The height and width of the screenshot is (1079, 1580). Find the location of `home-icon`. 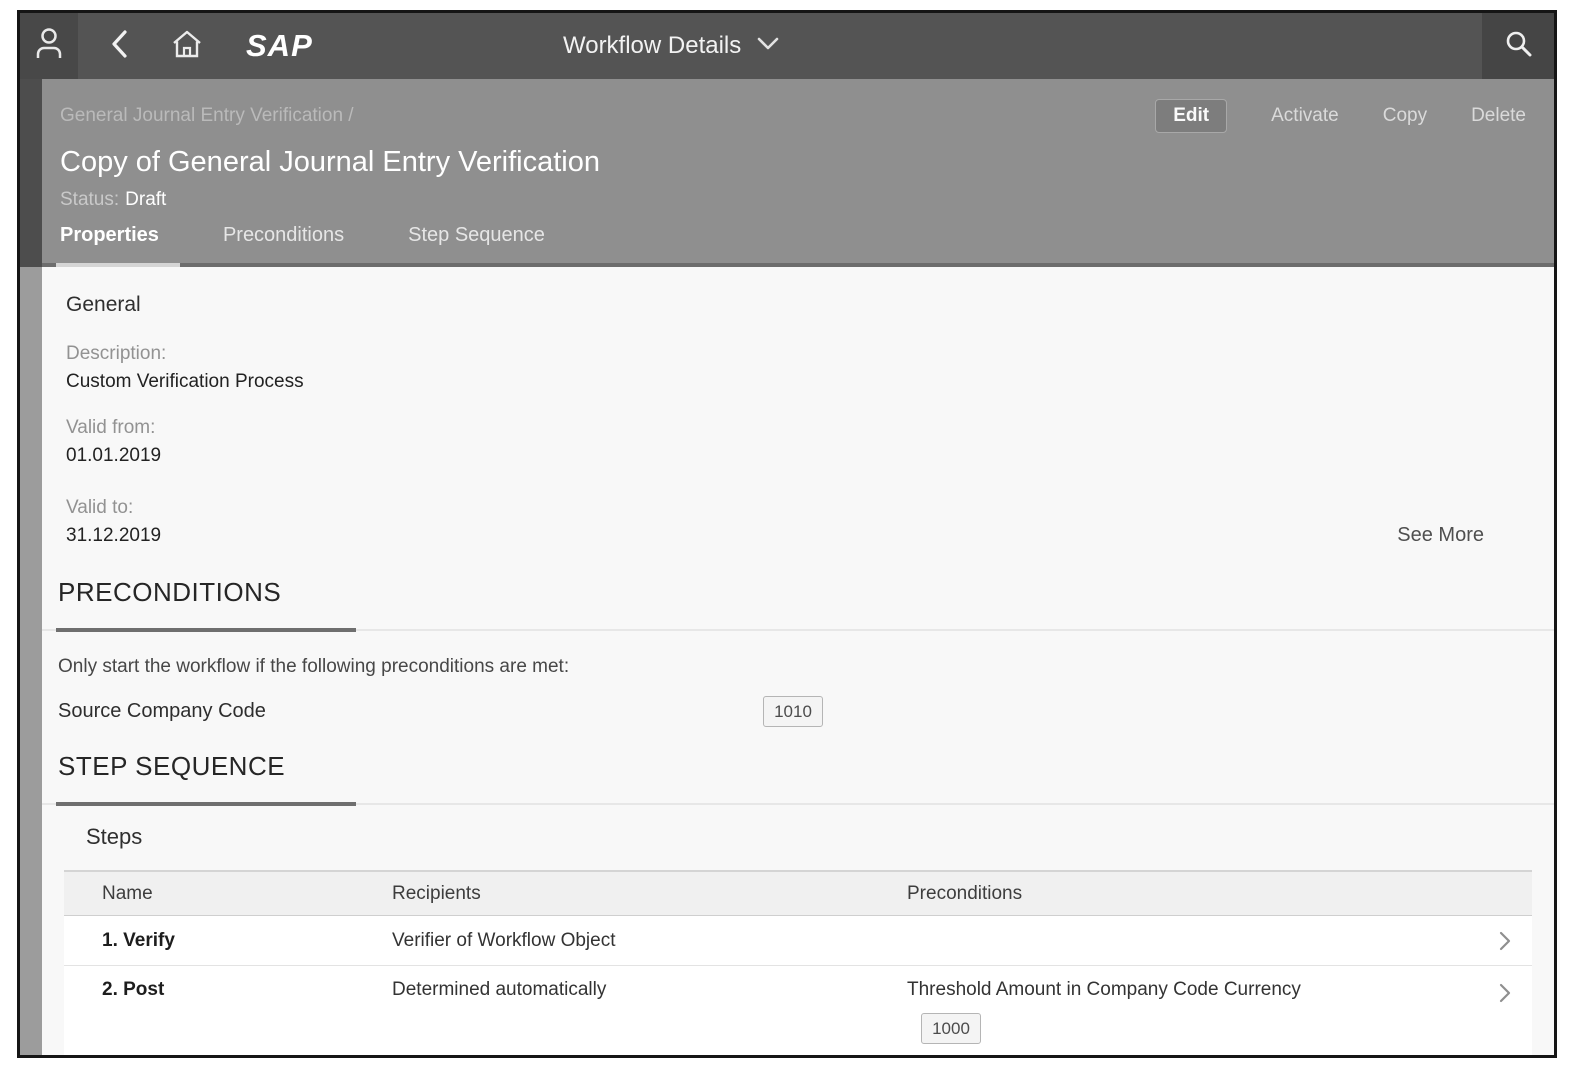

home-icon is located at coordinates (187, 46).